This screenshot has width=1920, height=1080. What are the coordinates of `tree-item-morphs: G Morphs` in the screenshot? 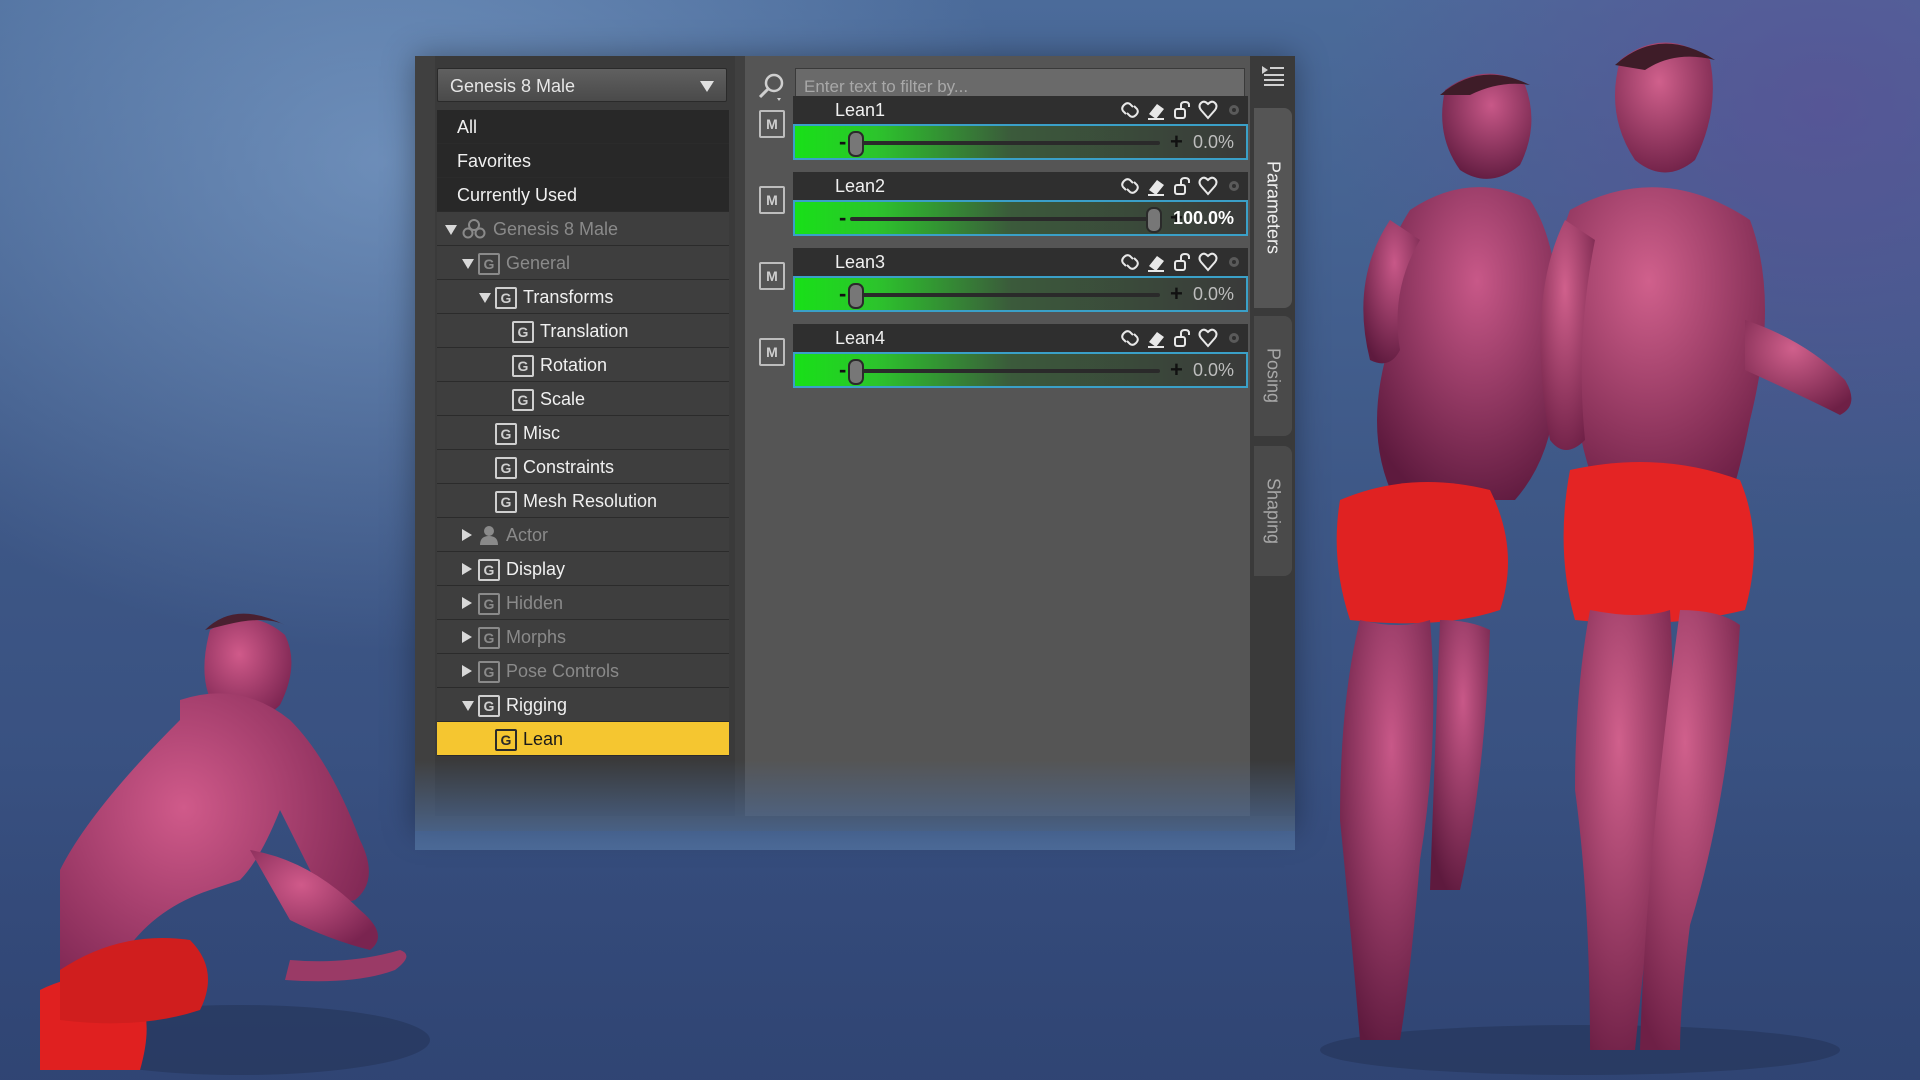 It's located at (583, 637).